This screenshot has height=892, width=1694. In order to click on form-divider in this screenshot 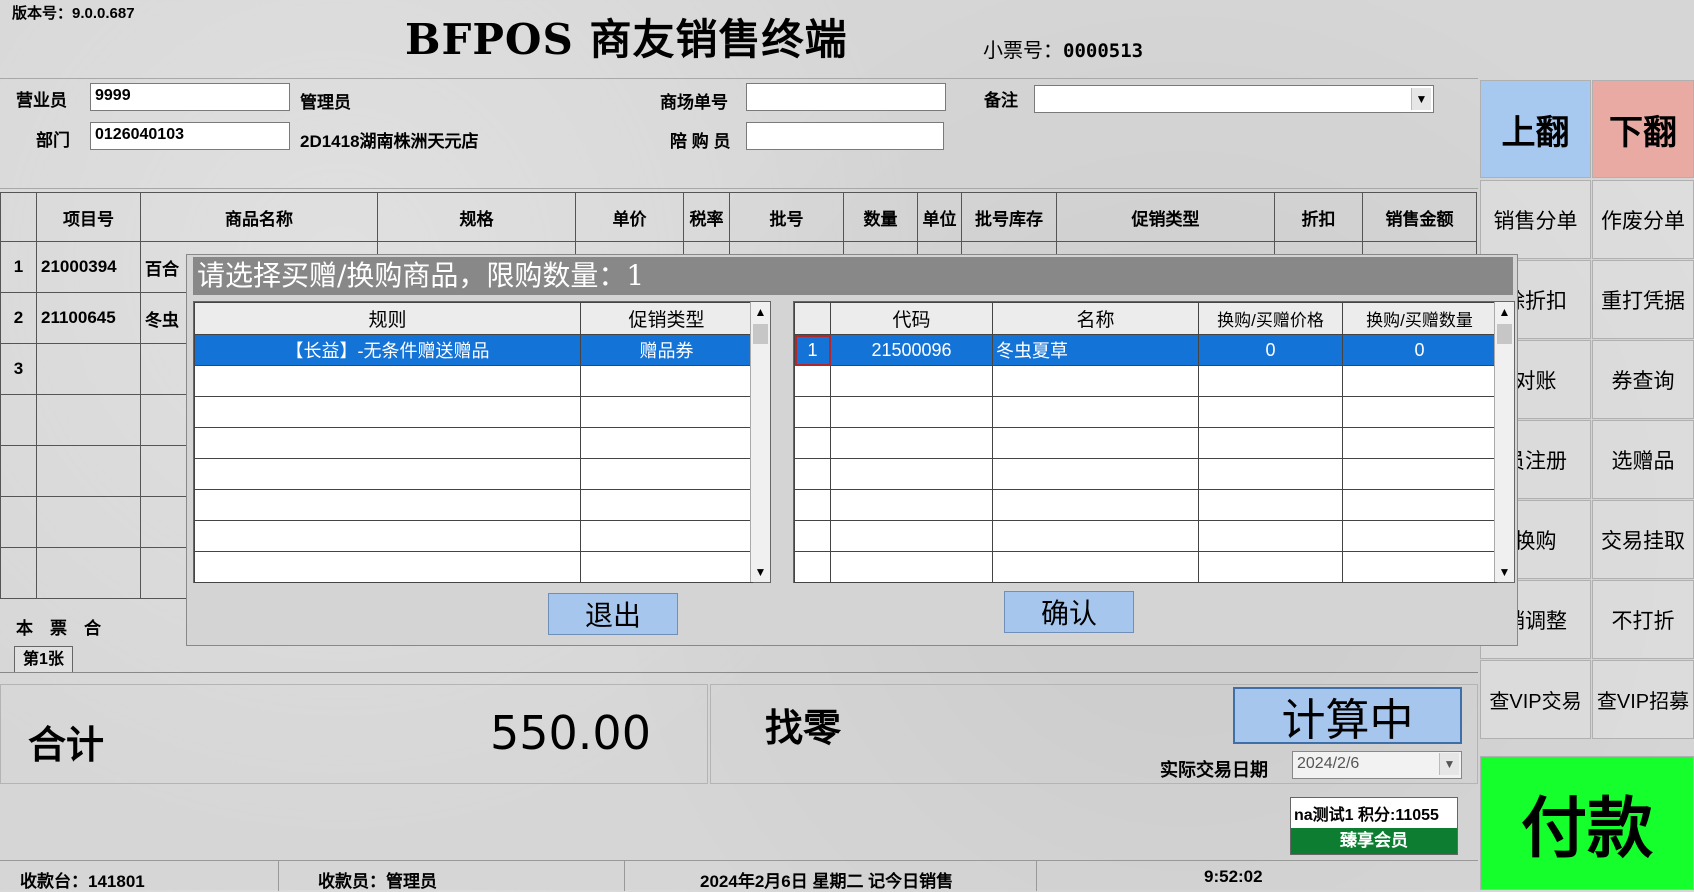, I will do `click(739, 188)`.